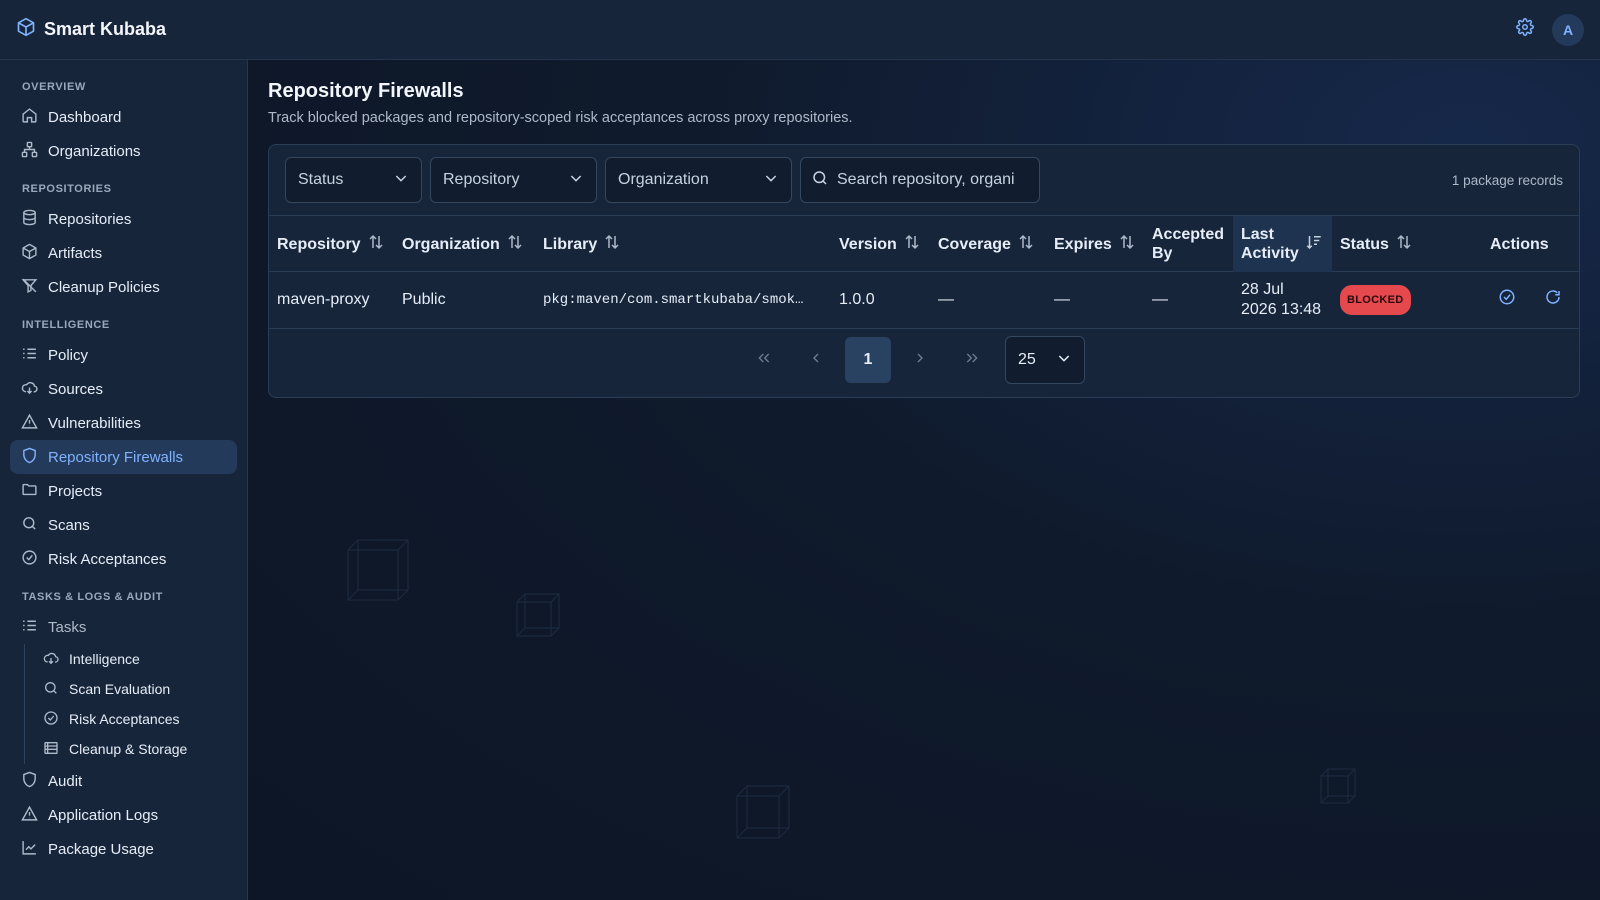 The image size is (1600, 900). I want to click on pagination: 1 25, so click(924, 360).